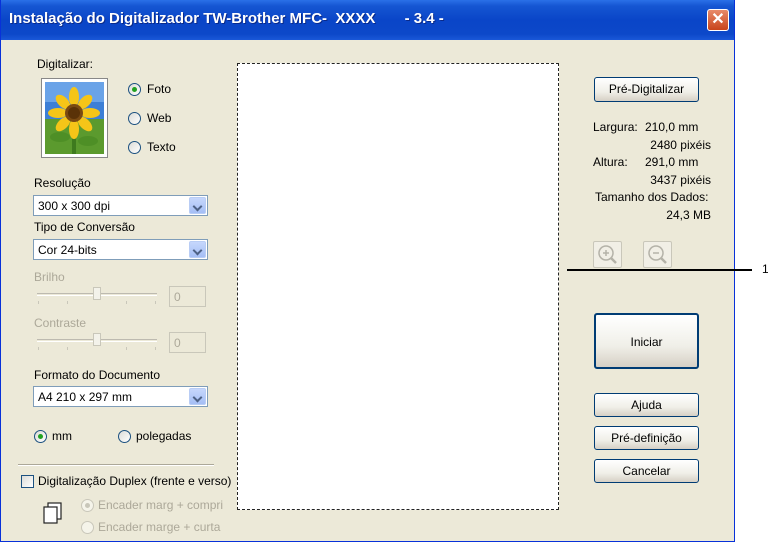 This screenshot has height=542, width=768. Describe the element at coordinates (85, 397) in the screenshot. I see `doc-size-value: A4 210 x 297 mm` at that location.